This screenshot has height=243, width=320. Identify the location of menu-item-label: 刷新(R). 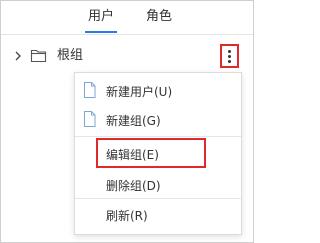
(127, 216).